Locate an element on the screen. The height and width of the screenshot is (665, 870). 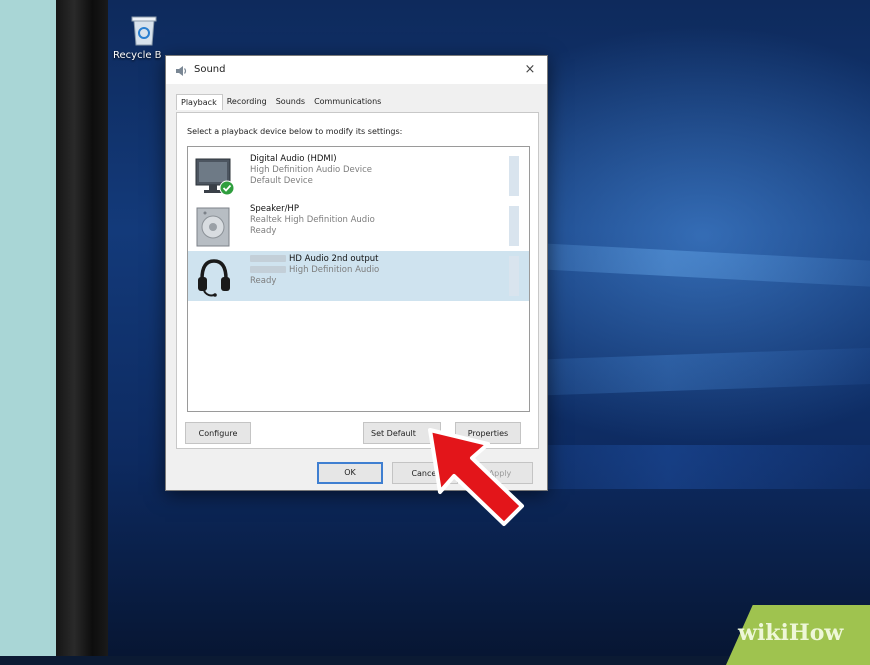
close-button: × is located at coordinates (530, 70).